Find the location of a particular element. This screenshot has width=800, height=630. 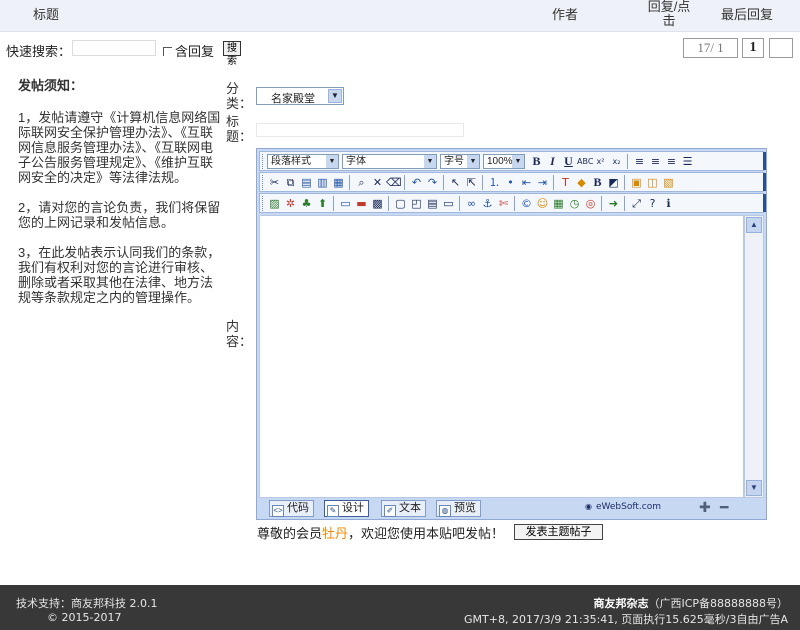

tab-text: ✐ 文本 is located at coordinates (403, 508).